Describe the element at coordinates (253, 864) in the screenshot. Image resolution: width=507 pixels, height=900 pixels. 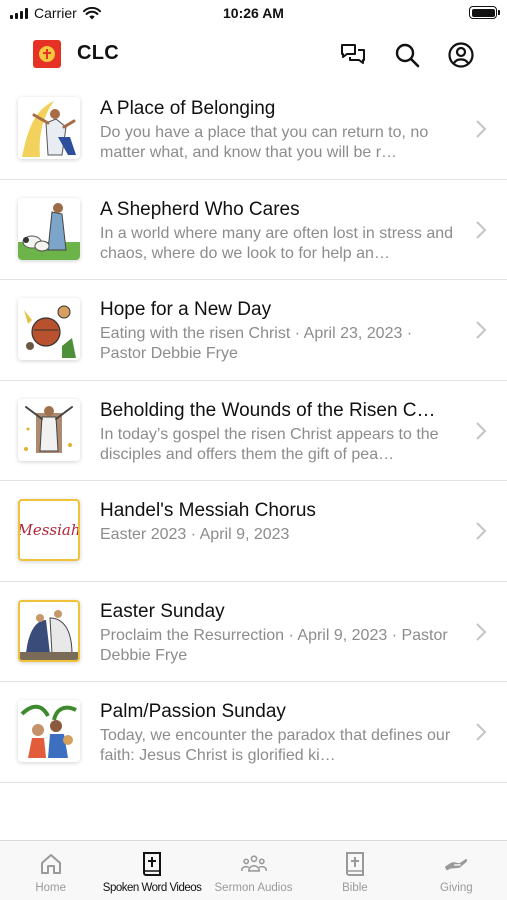
I see `group-icon` at that location.